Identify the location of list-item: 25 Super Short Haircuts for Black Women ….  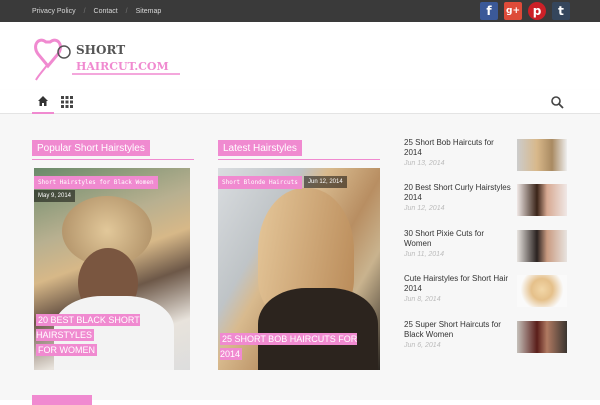
(487, 342).